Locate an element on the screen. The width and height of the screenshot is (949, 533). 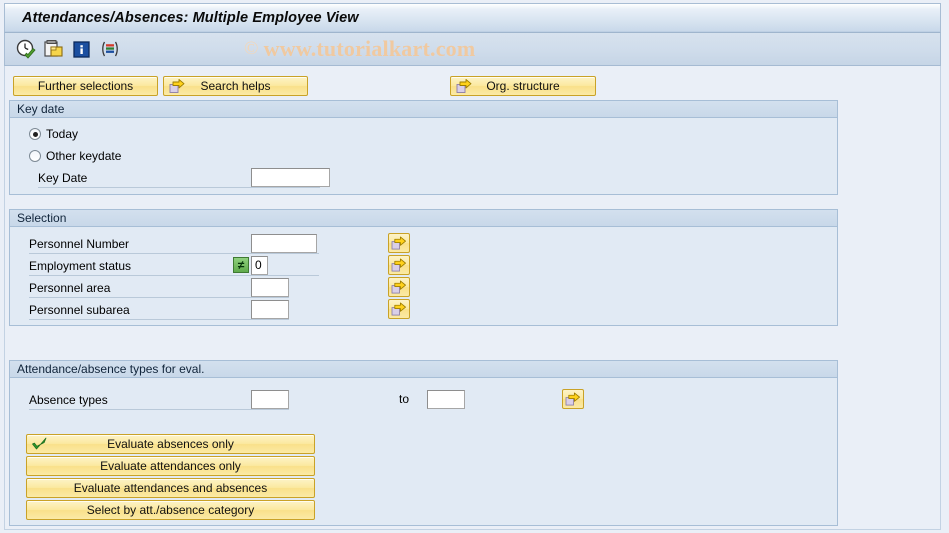
select-by-category-button: Select by att./absence category is located at coordinates (170, 510).